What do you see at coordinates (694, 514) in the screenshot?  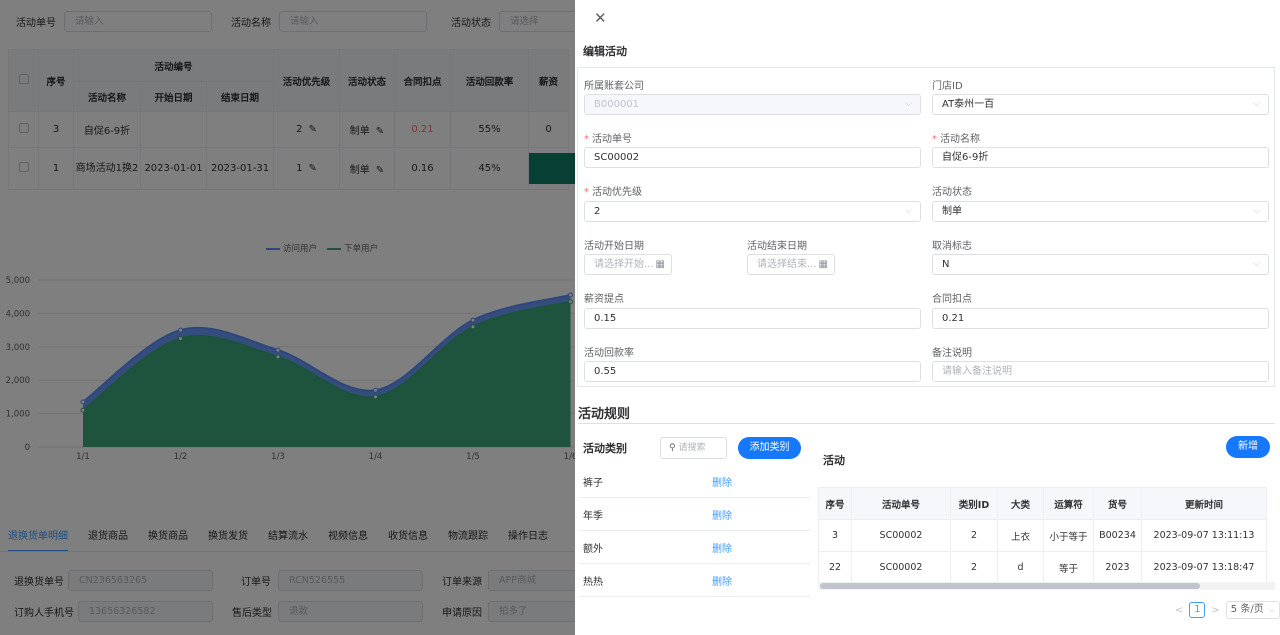 I see `list-item: 年季 删除` at bounding box center [694, 514].